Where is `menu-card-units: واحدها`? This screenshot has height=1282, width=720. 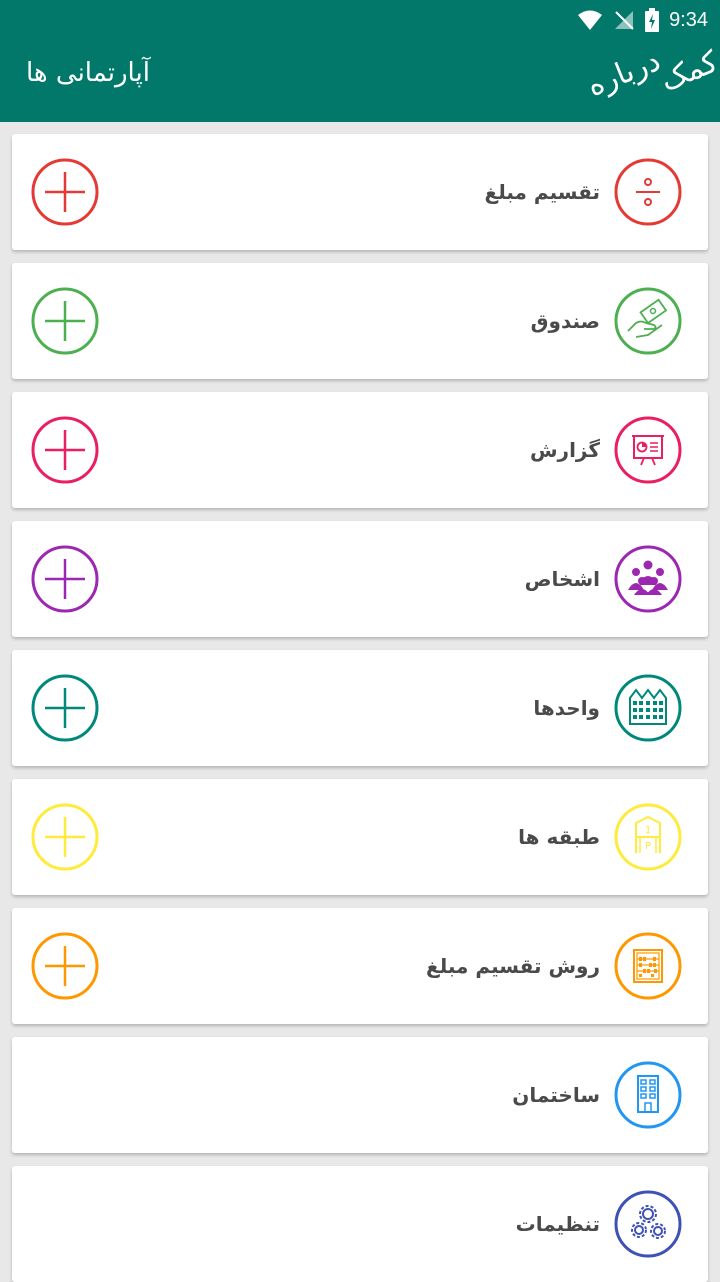 menu-card-units: واحدها is located at coordinates (360, 708).